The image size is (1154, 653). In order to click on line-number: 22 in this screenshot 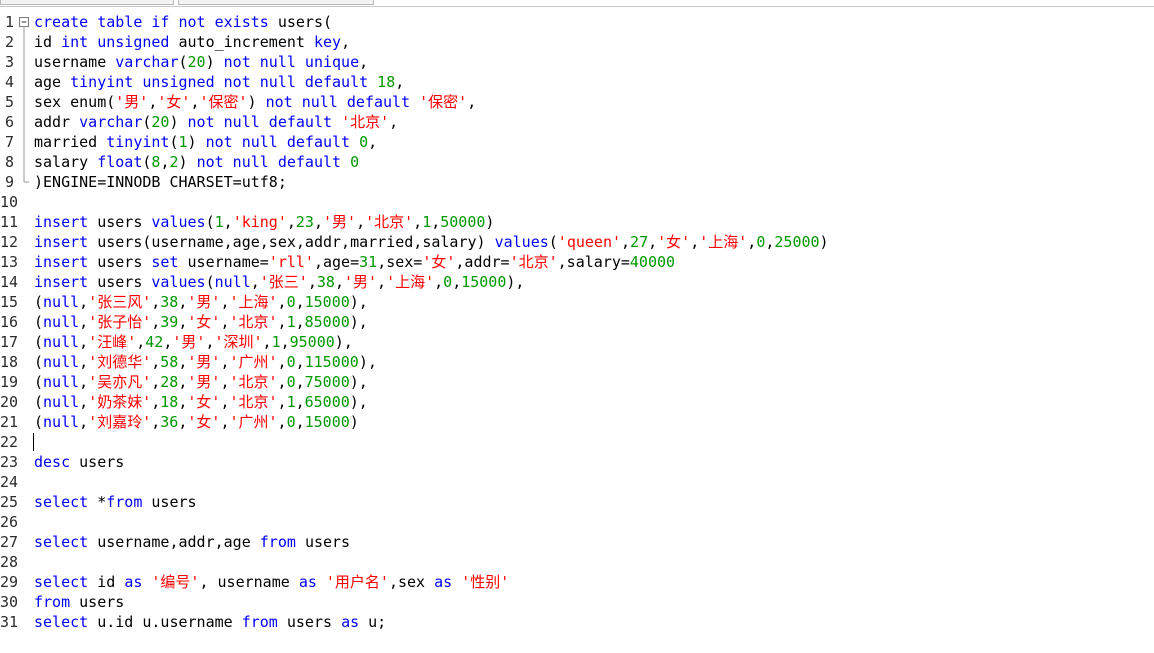, I will do `click(9, 442)`.